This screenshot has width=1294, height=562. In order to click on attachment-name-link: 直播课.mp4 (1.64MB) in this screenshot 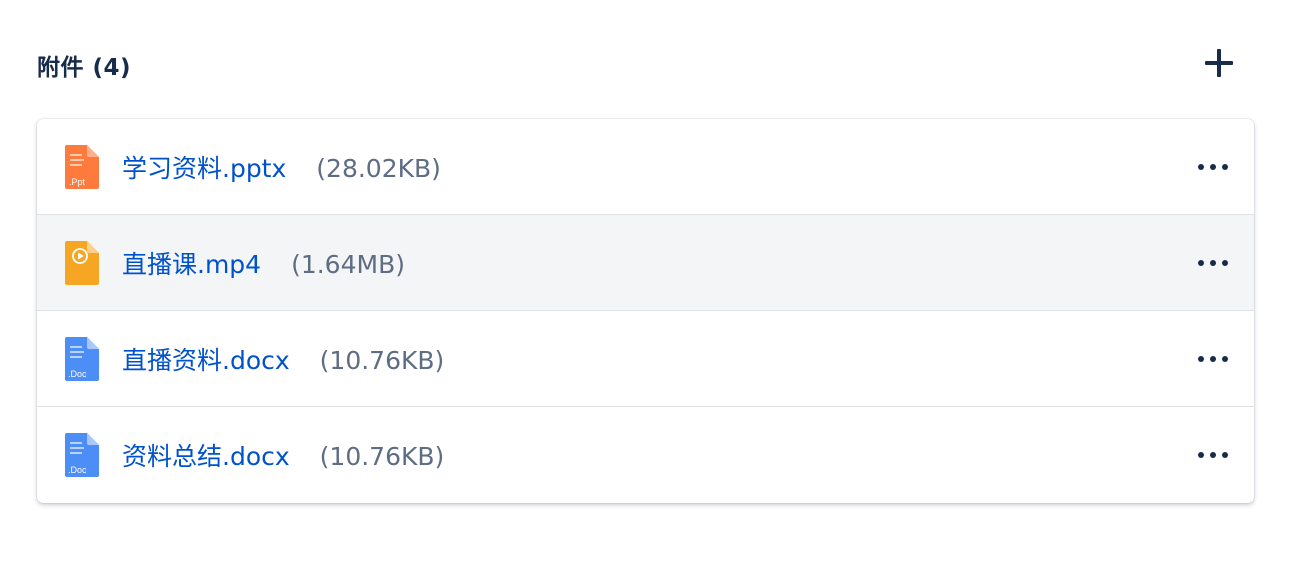, I will do `click(263, 263)`.